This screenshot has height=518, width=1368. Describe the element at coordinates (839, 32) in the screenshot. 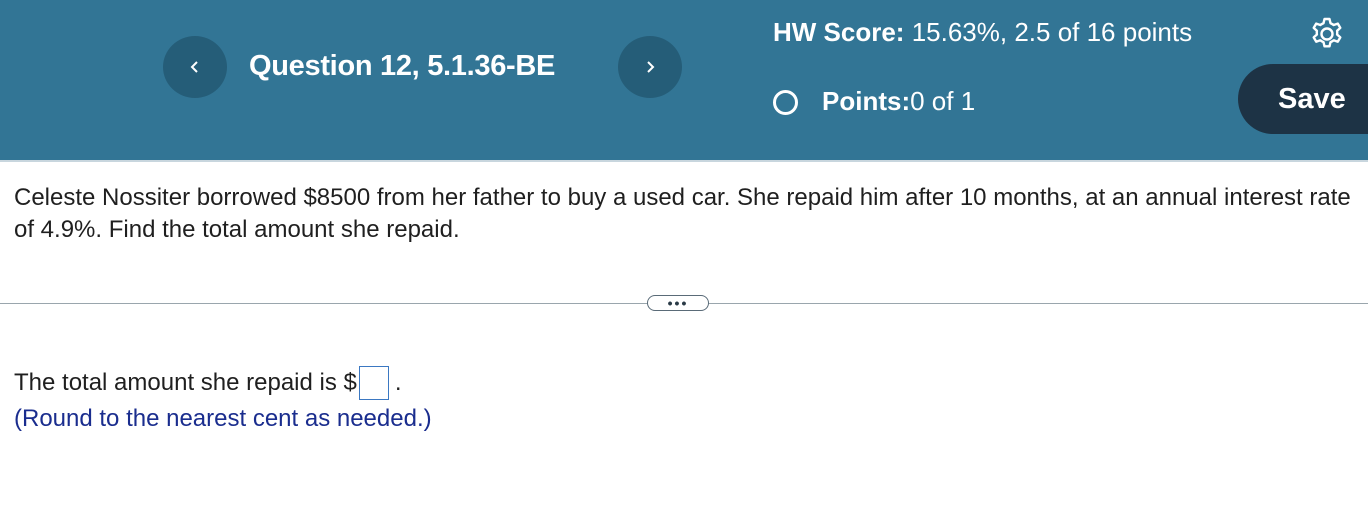

I see `hw-score-label: HW Score:` at that location.